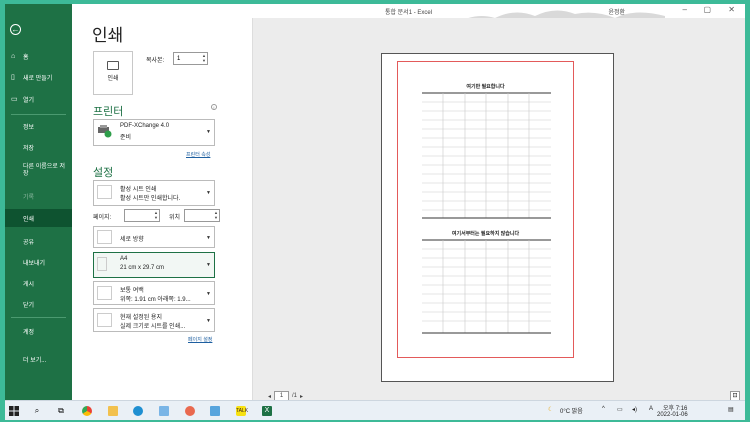 Image resolution: width=750 pixels, height=422 pixels. What do you see at coordinates (634, 409) in the screenshot?
I see `volume-icon: ◂)` at bounding box center [634, 409].